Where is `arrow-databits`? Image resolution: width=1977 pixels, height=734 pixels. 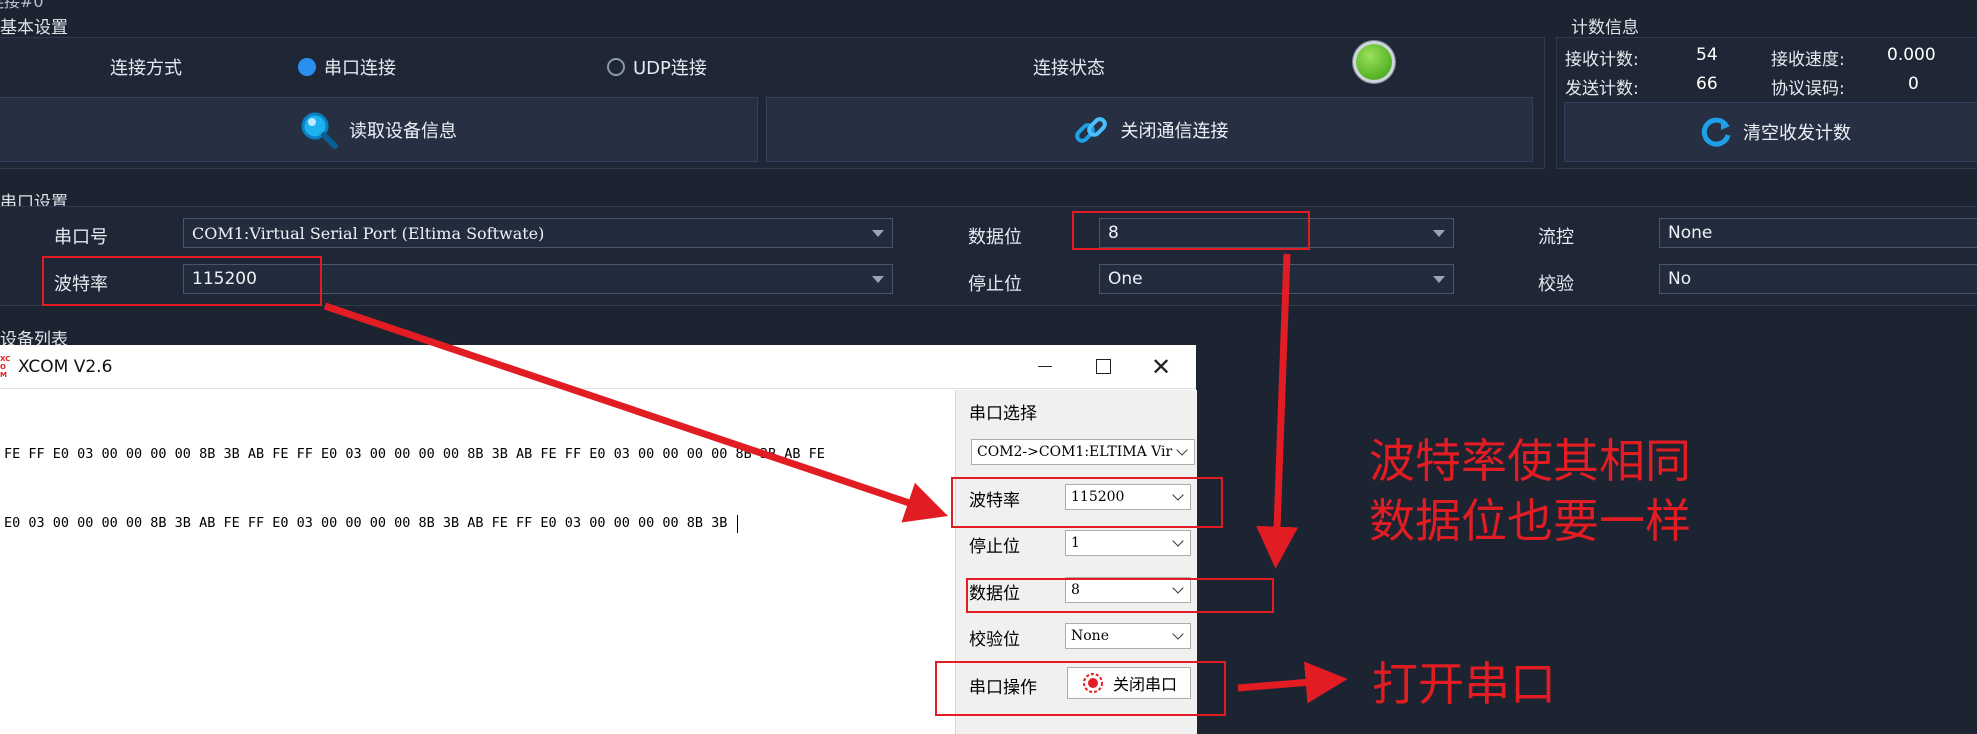 arrow-databits is located at coordinates (1277, 411).